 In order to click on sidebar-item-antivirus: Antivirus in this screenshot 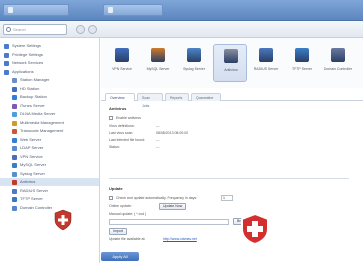, I will do `click(49, 182)`.